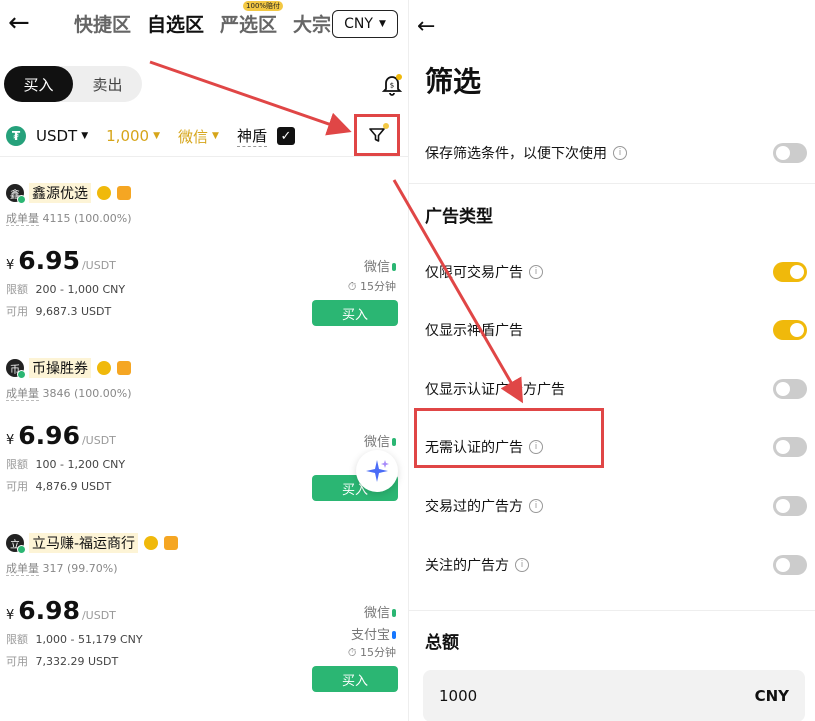 This screenshot has height=721, width=815. I want to click on payment-method-label: 支付宝, so click(370, 635).